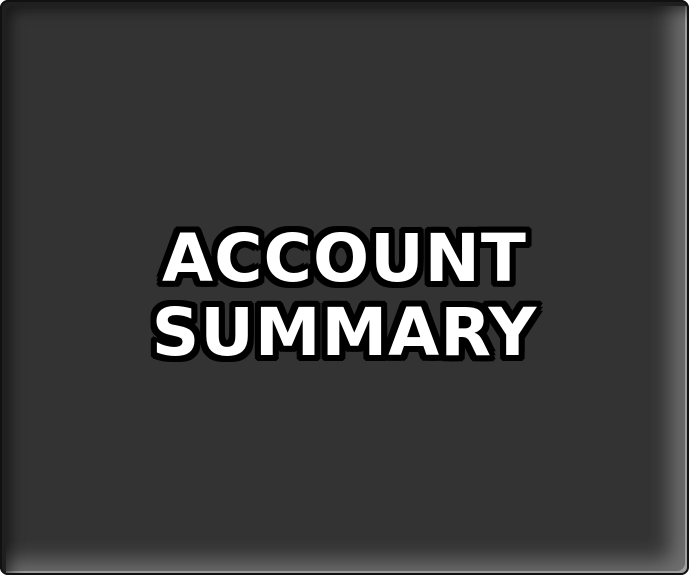 The height and width of the screenshot is (575, 689). What do you see at coordinates (344, 258) in the screenshot?
I see `label-line-1: ACCOUNT` at bounding box center [344, 258].